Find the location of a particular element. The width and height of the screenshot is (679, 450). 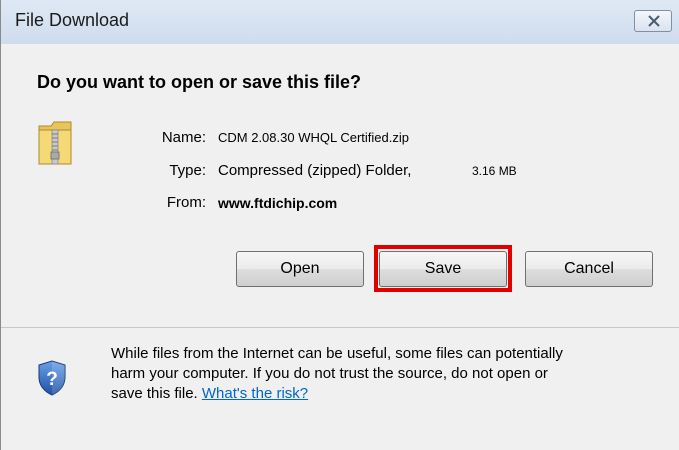

name-value: CDM 2.08.30 WHQL Certified.zip is located at coordinates (313, 137).